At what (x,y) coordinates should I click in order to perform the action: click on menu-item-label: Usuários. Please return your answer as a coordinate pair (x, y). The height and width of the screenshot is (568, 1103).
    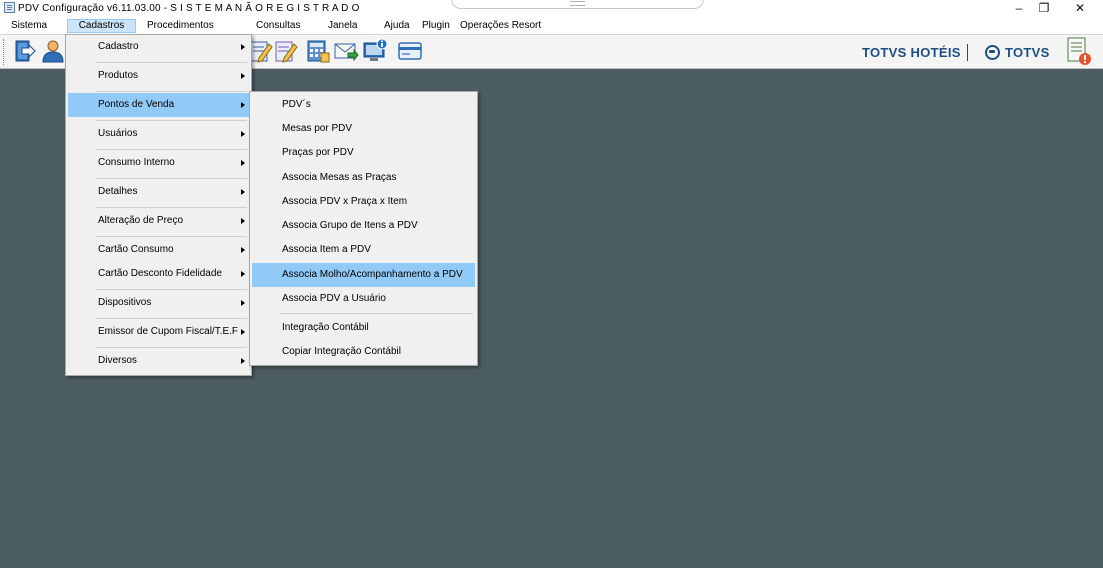
    Looking at the image, I should click on (118, 133).